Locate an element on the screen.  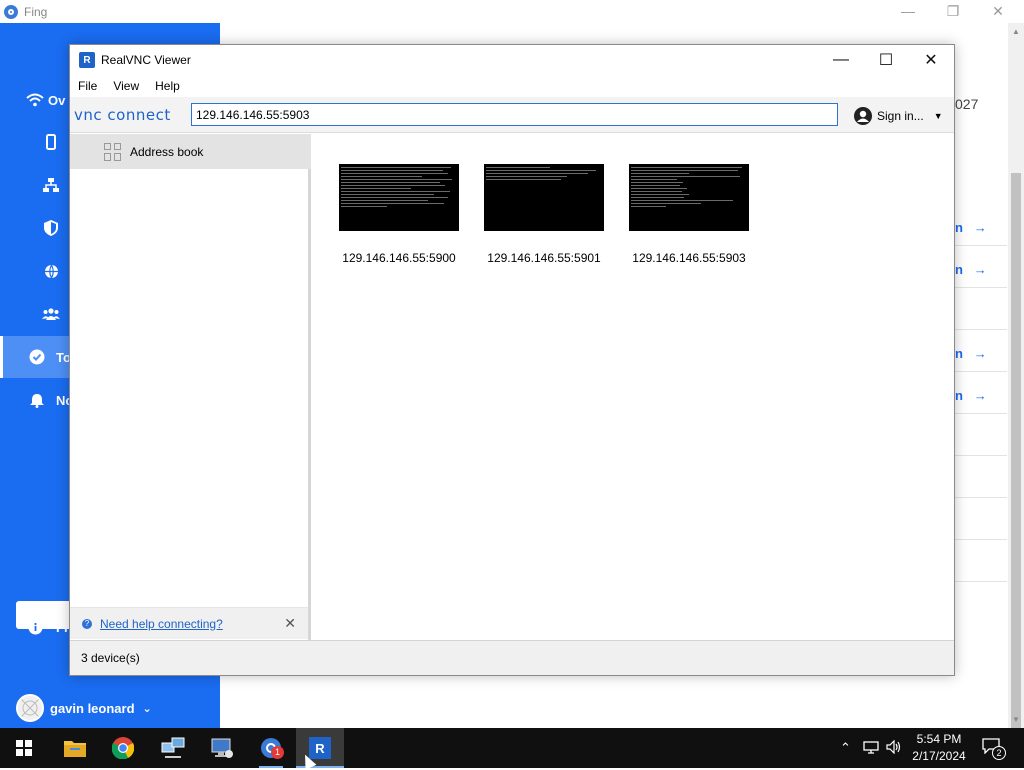
taskbar-remote-desktop is located at coordinates (222, 748).